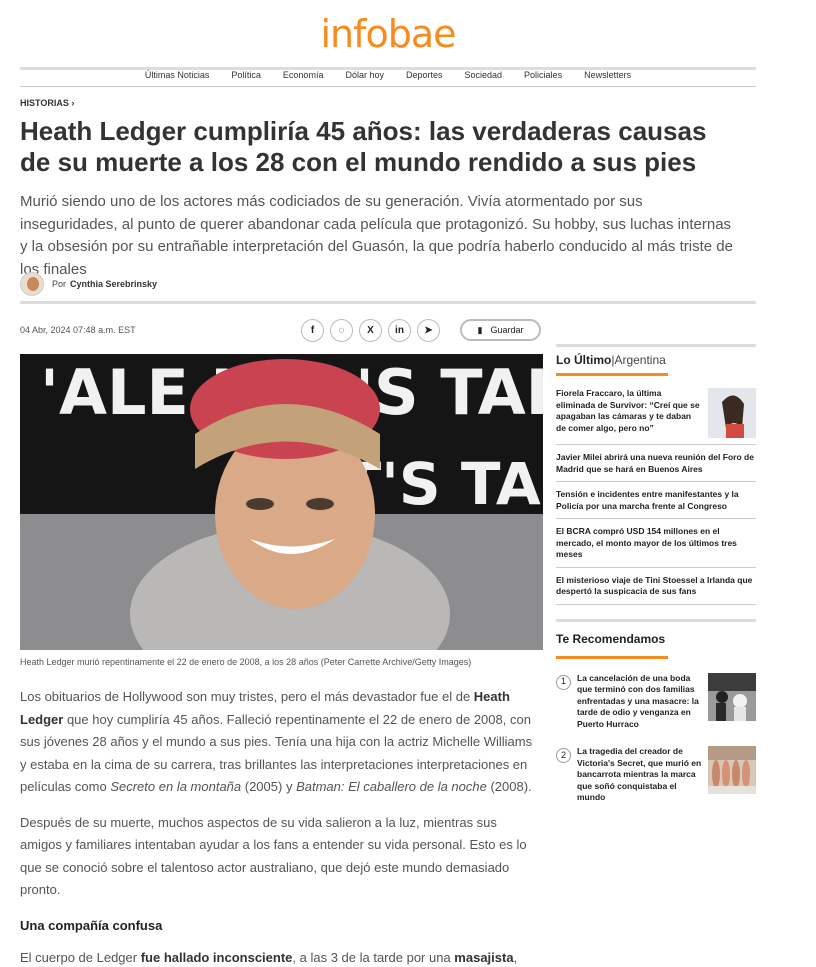  Describe the element at coordinates (388, 34) in the screenshot. I see `infobae-logo: infobae` at that location.